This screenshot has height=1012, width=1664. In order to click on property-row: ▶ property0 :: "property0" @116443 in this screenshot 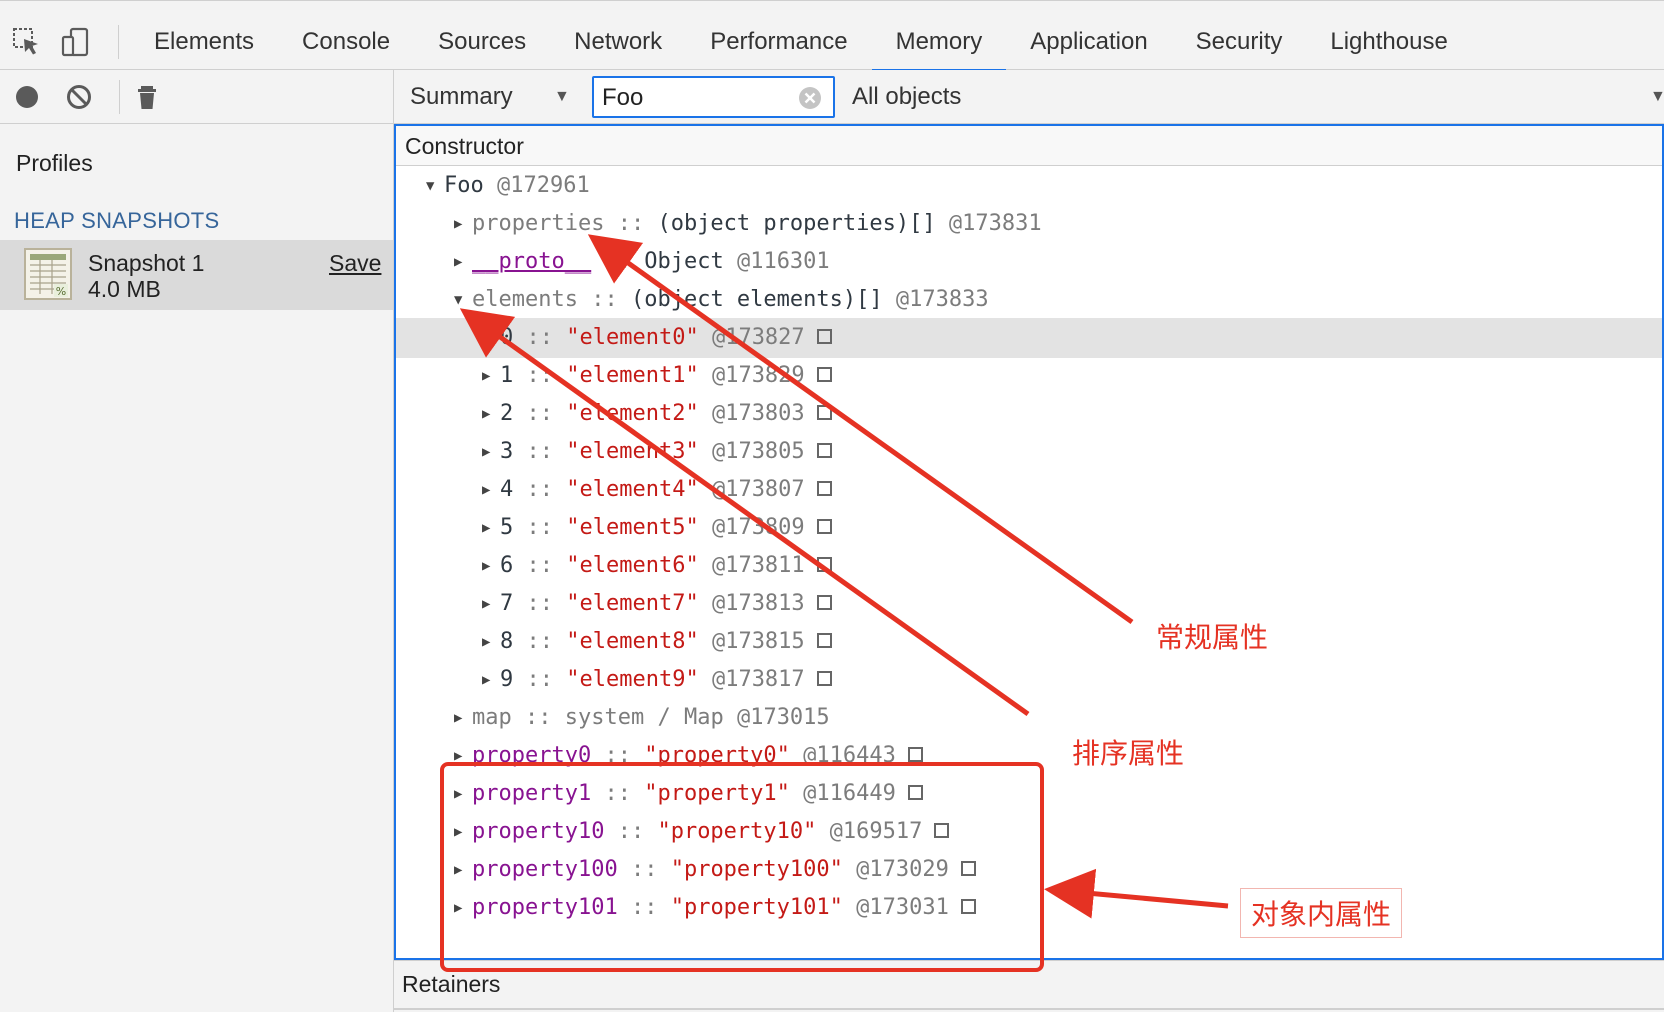, I will do `click(1029, 756)`.